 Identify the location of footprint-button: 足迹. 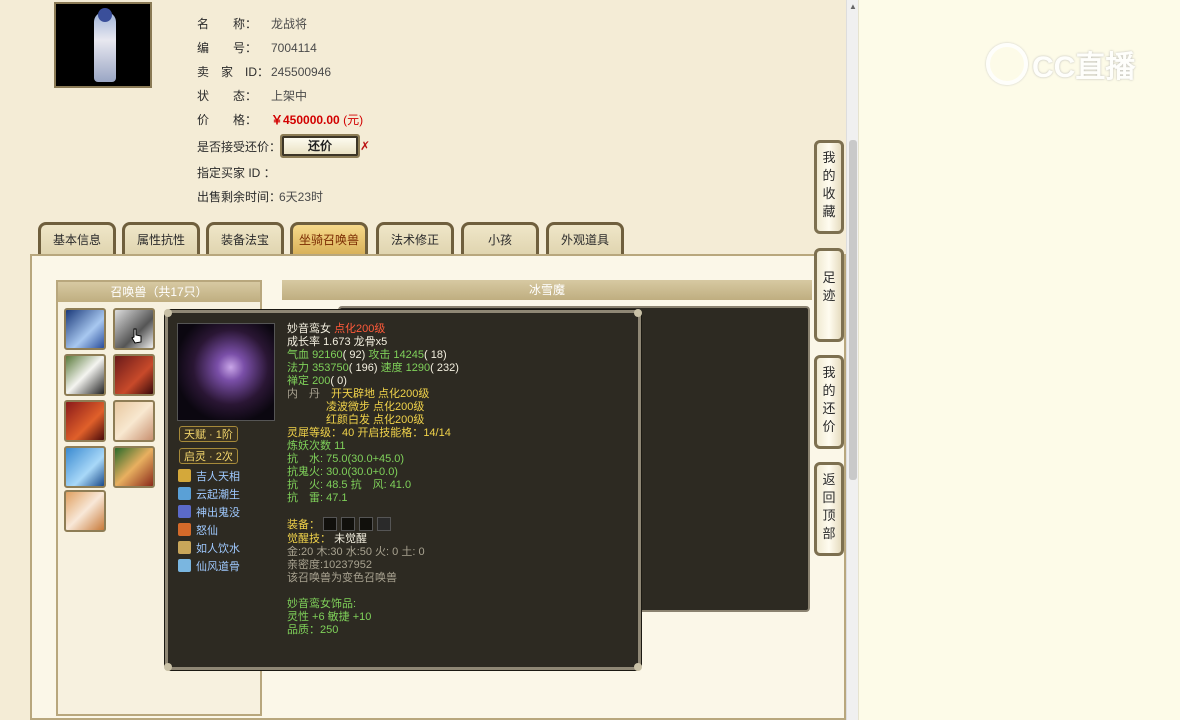
(829, 295).